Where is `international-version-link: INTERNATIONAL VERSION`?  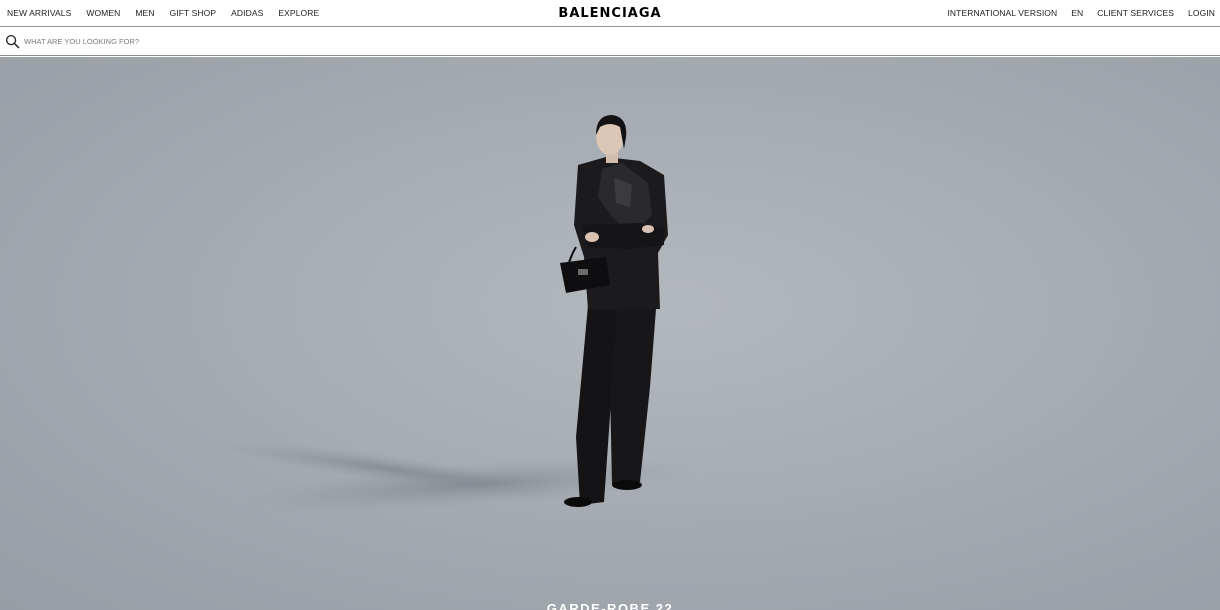
international-version-link: INTERNATIONAL VERSION is located at coordinates (1002, 13).